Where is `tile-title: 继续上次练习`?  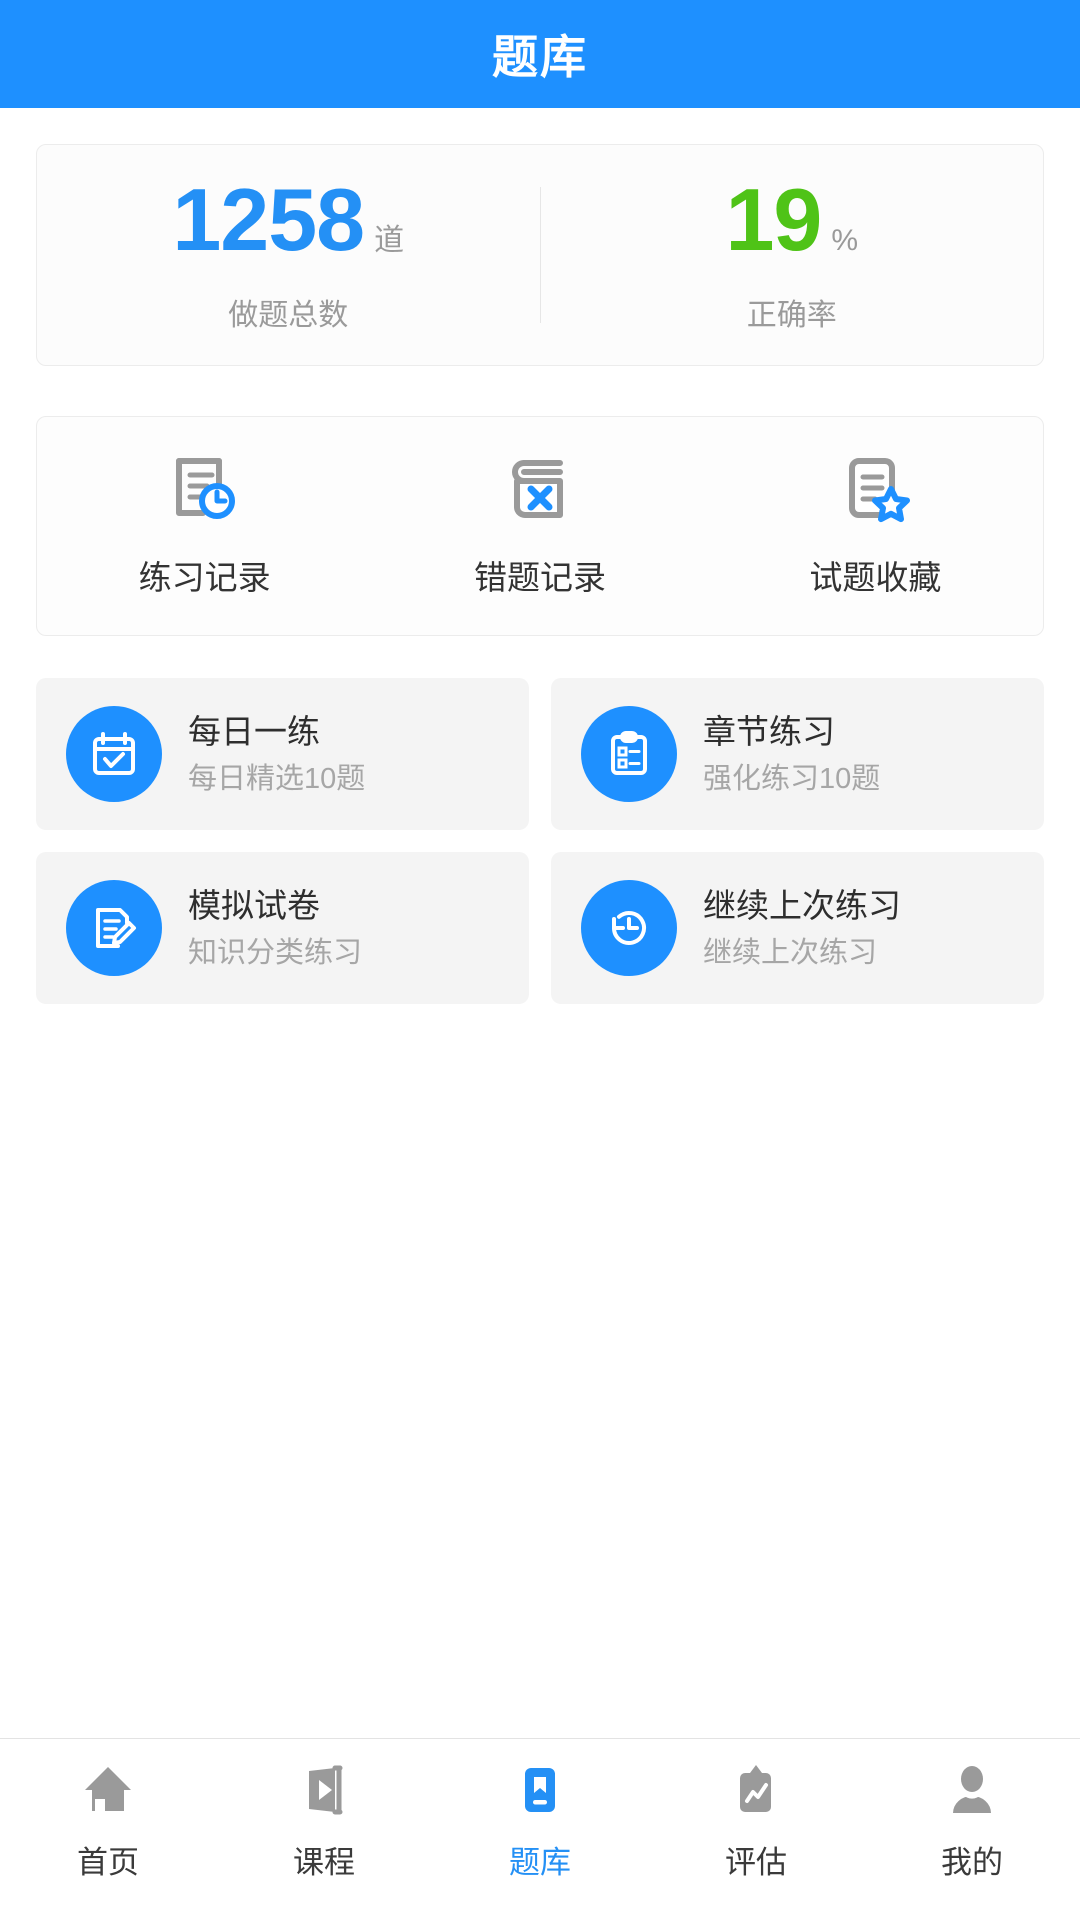 tile-title: 继续上次练习 is located at coordinates (802, 906).